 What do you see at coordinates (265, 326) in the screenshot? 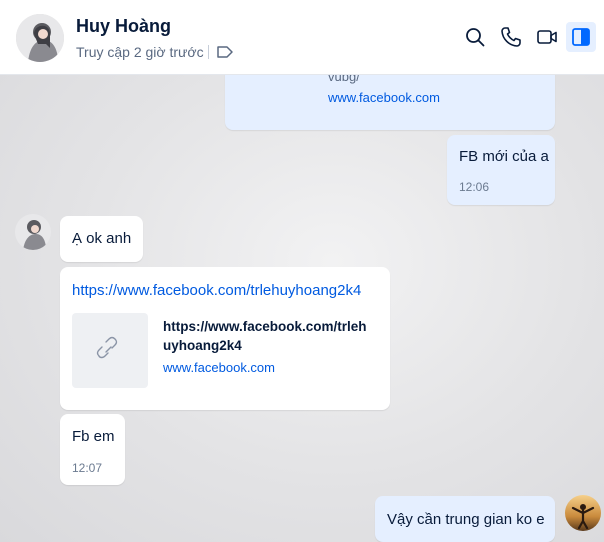
I see `link-title-line-1: https://www.facebook.com/trleh` at bounding box center [265, 326].